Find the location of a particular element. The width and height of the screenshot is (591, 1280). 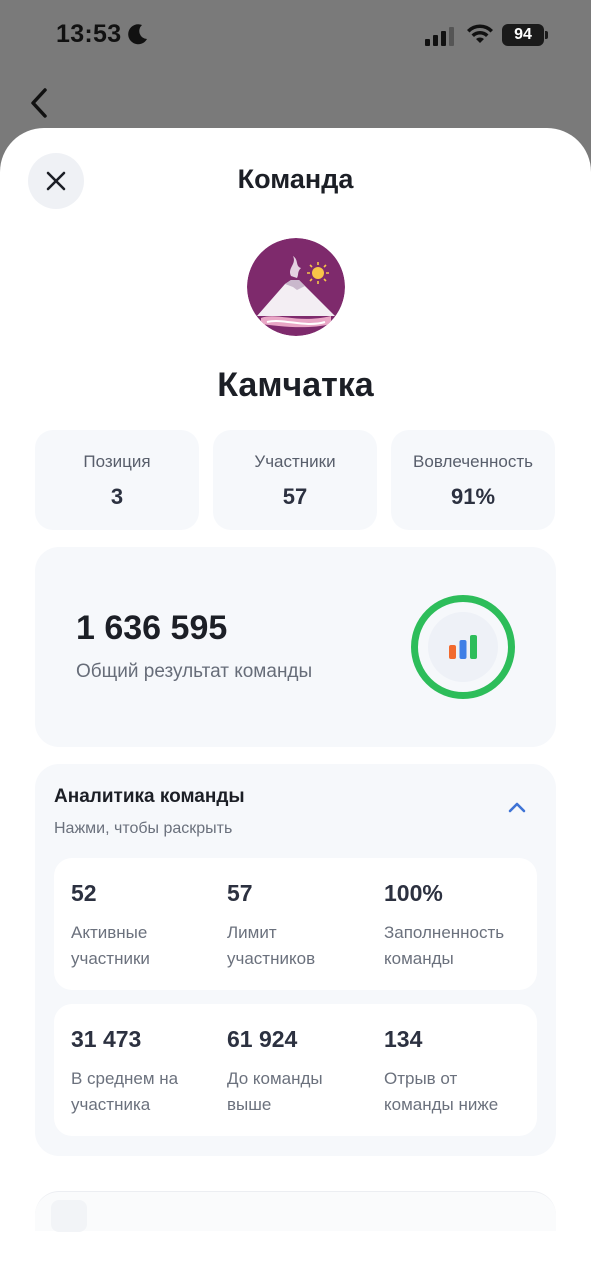

sheet-title: Команда is located at coordinates (295, 179).